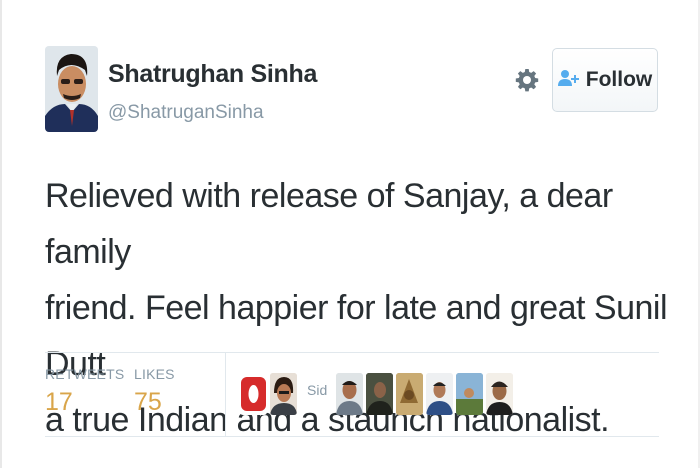  I want to click on author-avatar, so click(71, 89).